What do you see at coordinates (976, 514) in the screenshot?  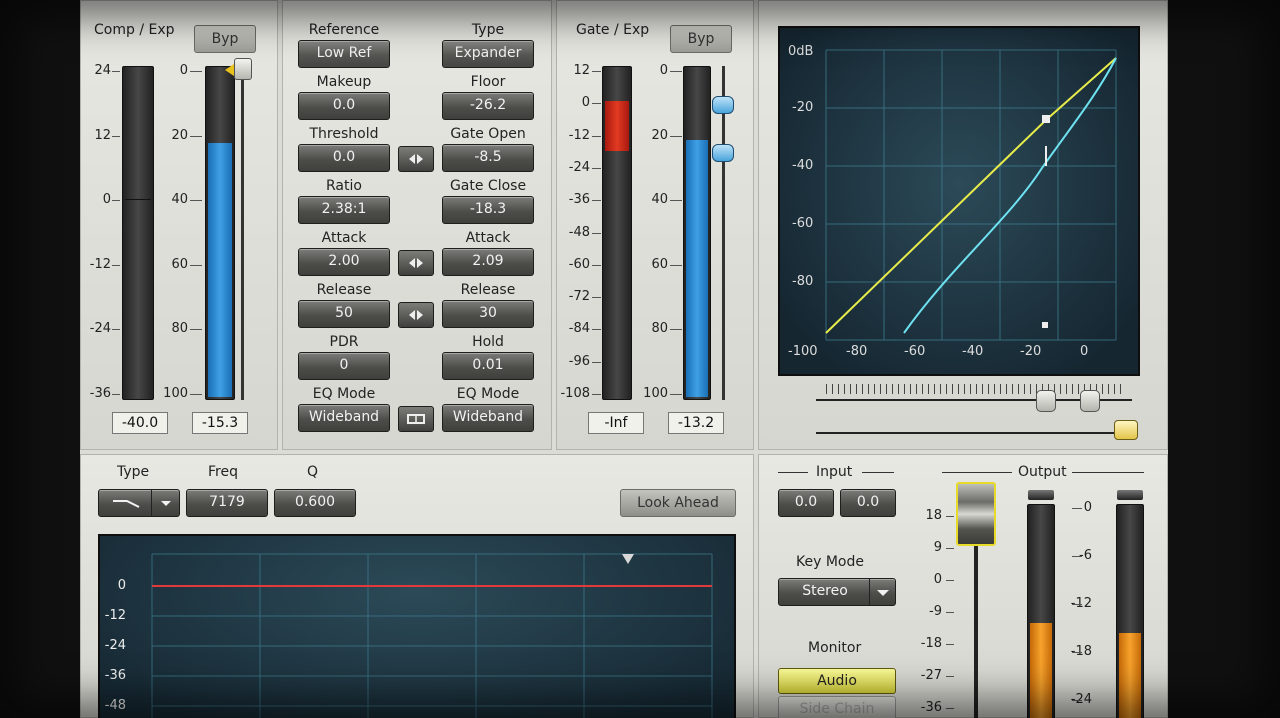 I see `output-fader-handle` at bounding box center [976, 514].